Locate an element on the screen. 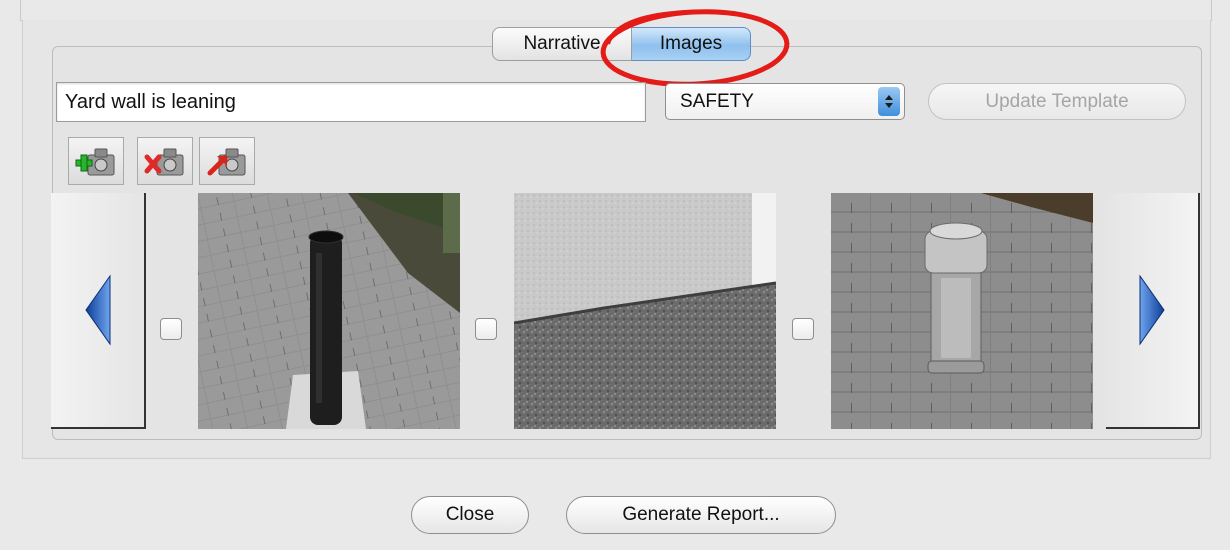  close-button: Close is located at coordinates (470, 515).